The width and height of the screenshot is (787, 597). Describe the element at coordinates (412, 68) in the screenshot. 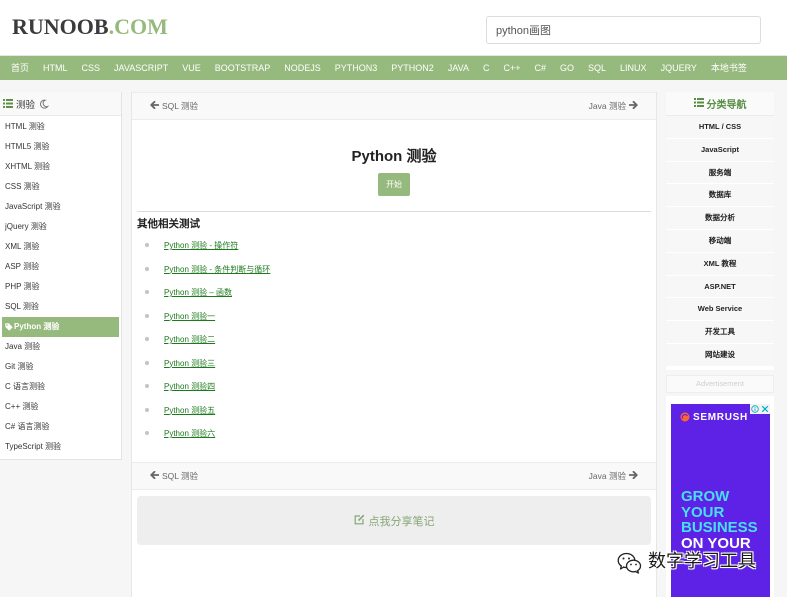

I see `nav-link-python2: PYTHON2` at that location.